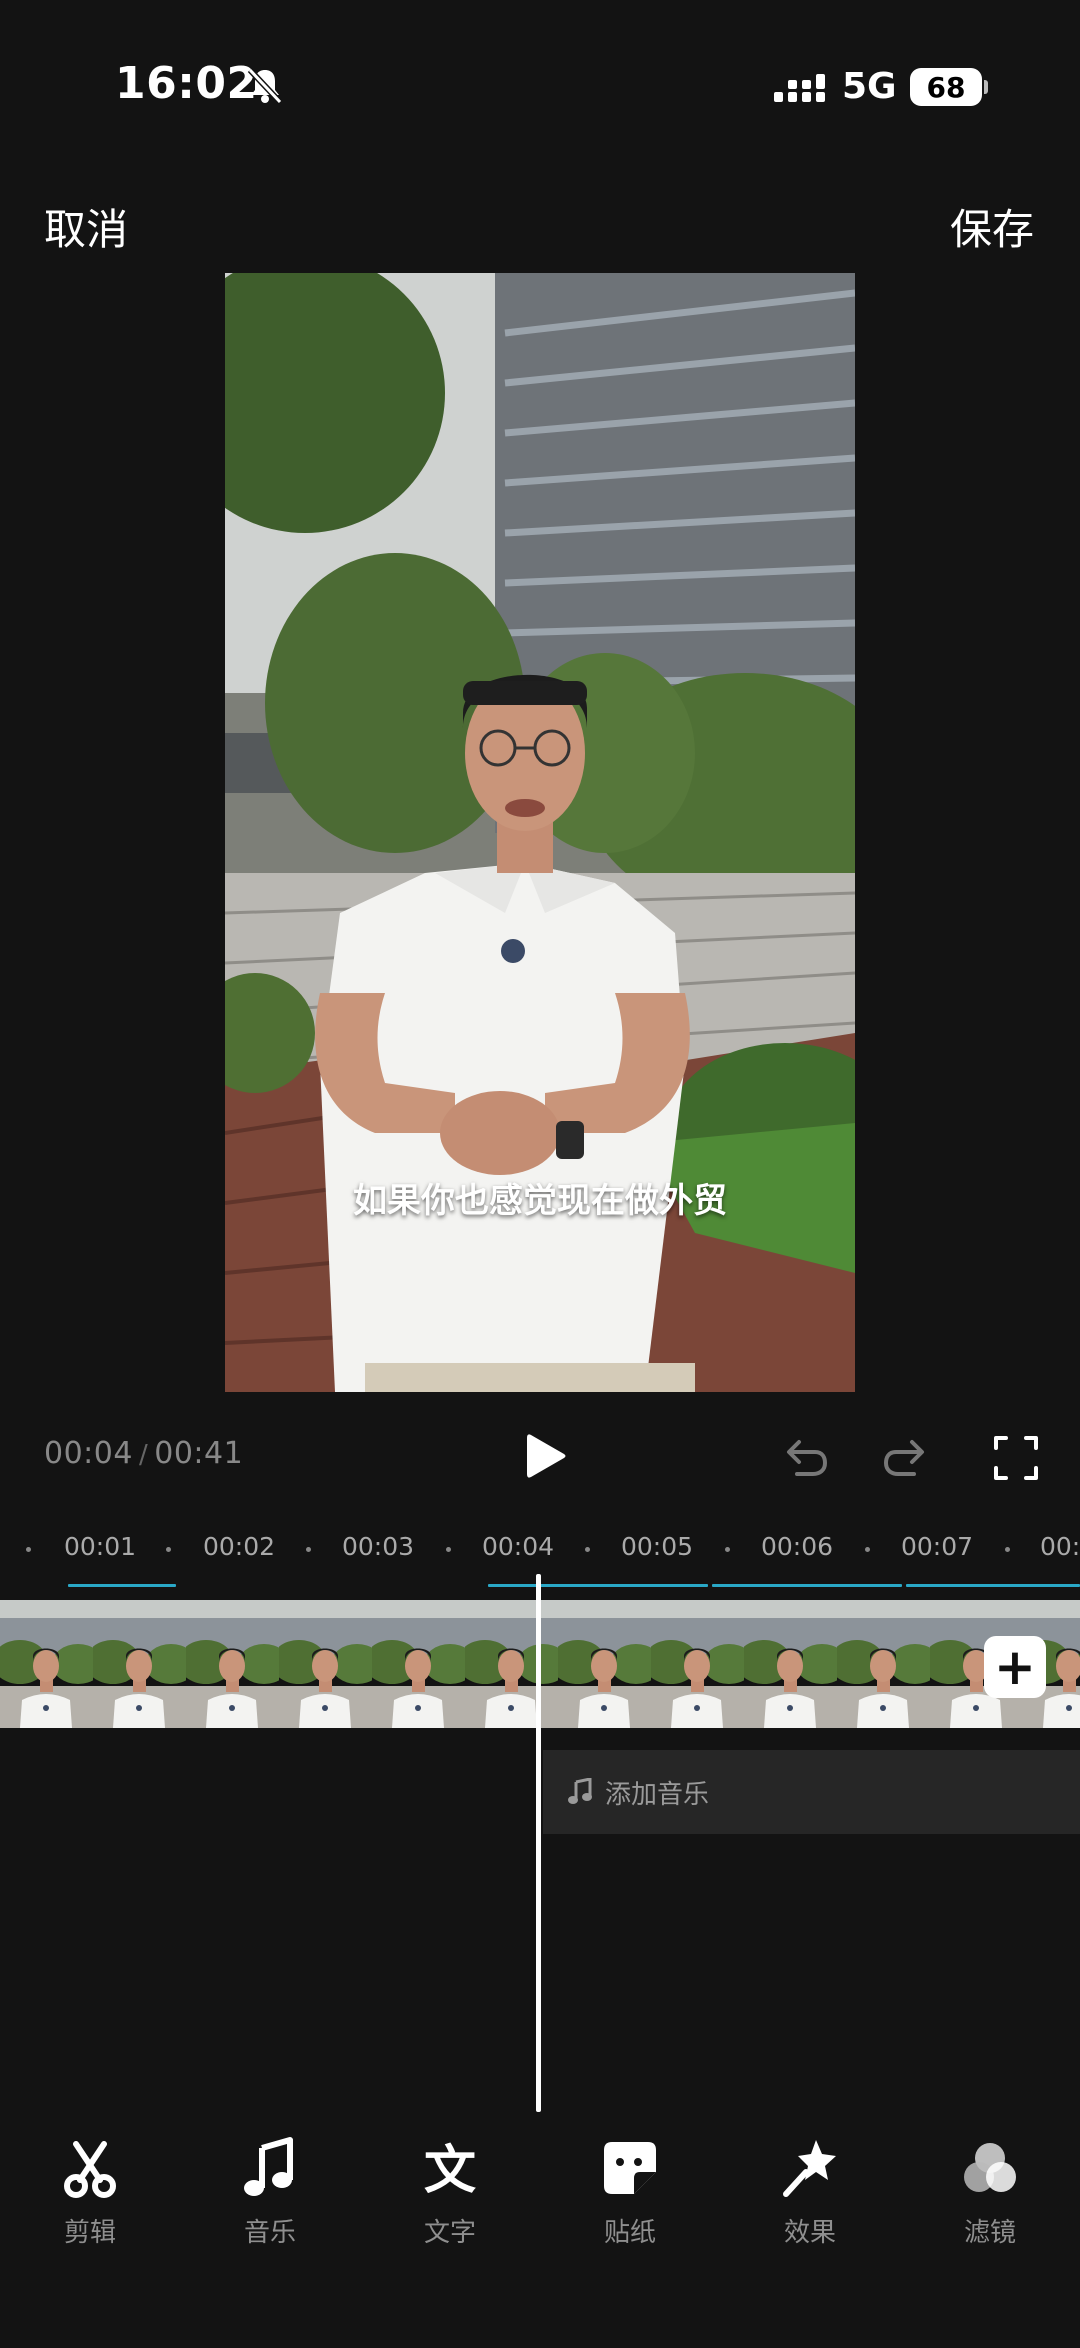  Describe the element at coordinates (86, 226) in the screenshot. I see `cancel-button: 取消` at that location.